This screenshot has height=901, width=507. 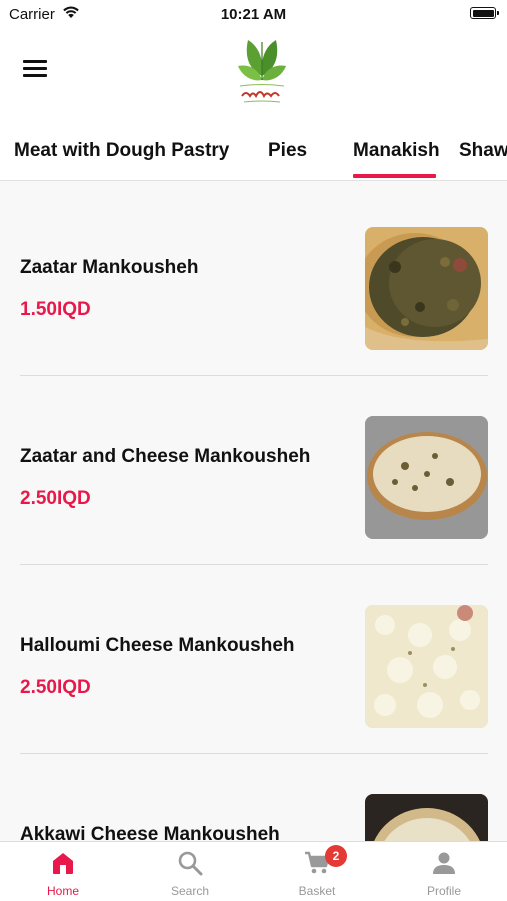 What do you see at coordinates (317, 871) in the screenshot?
I see `tabbar-basket: 2 Basket` at bounding box center [317, 871].